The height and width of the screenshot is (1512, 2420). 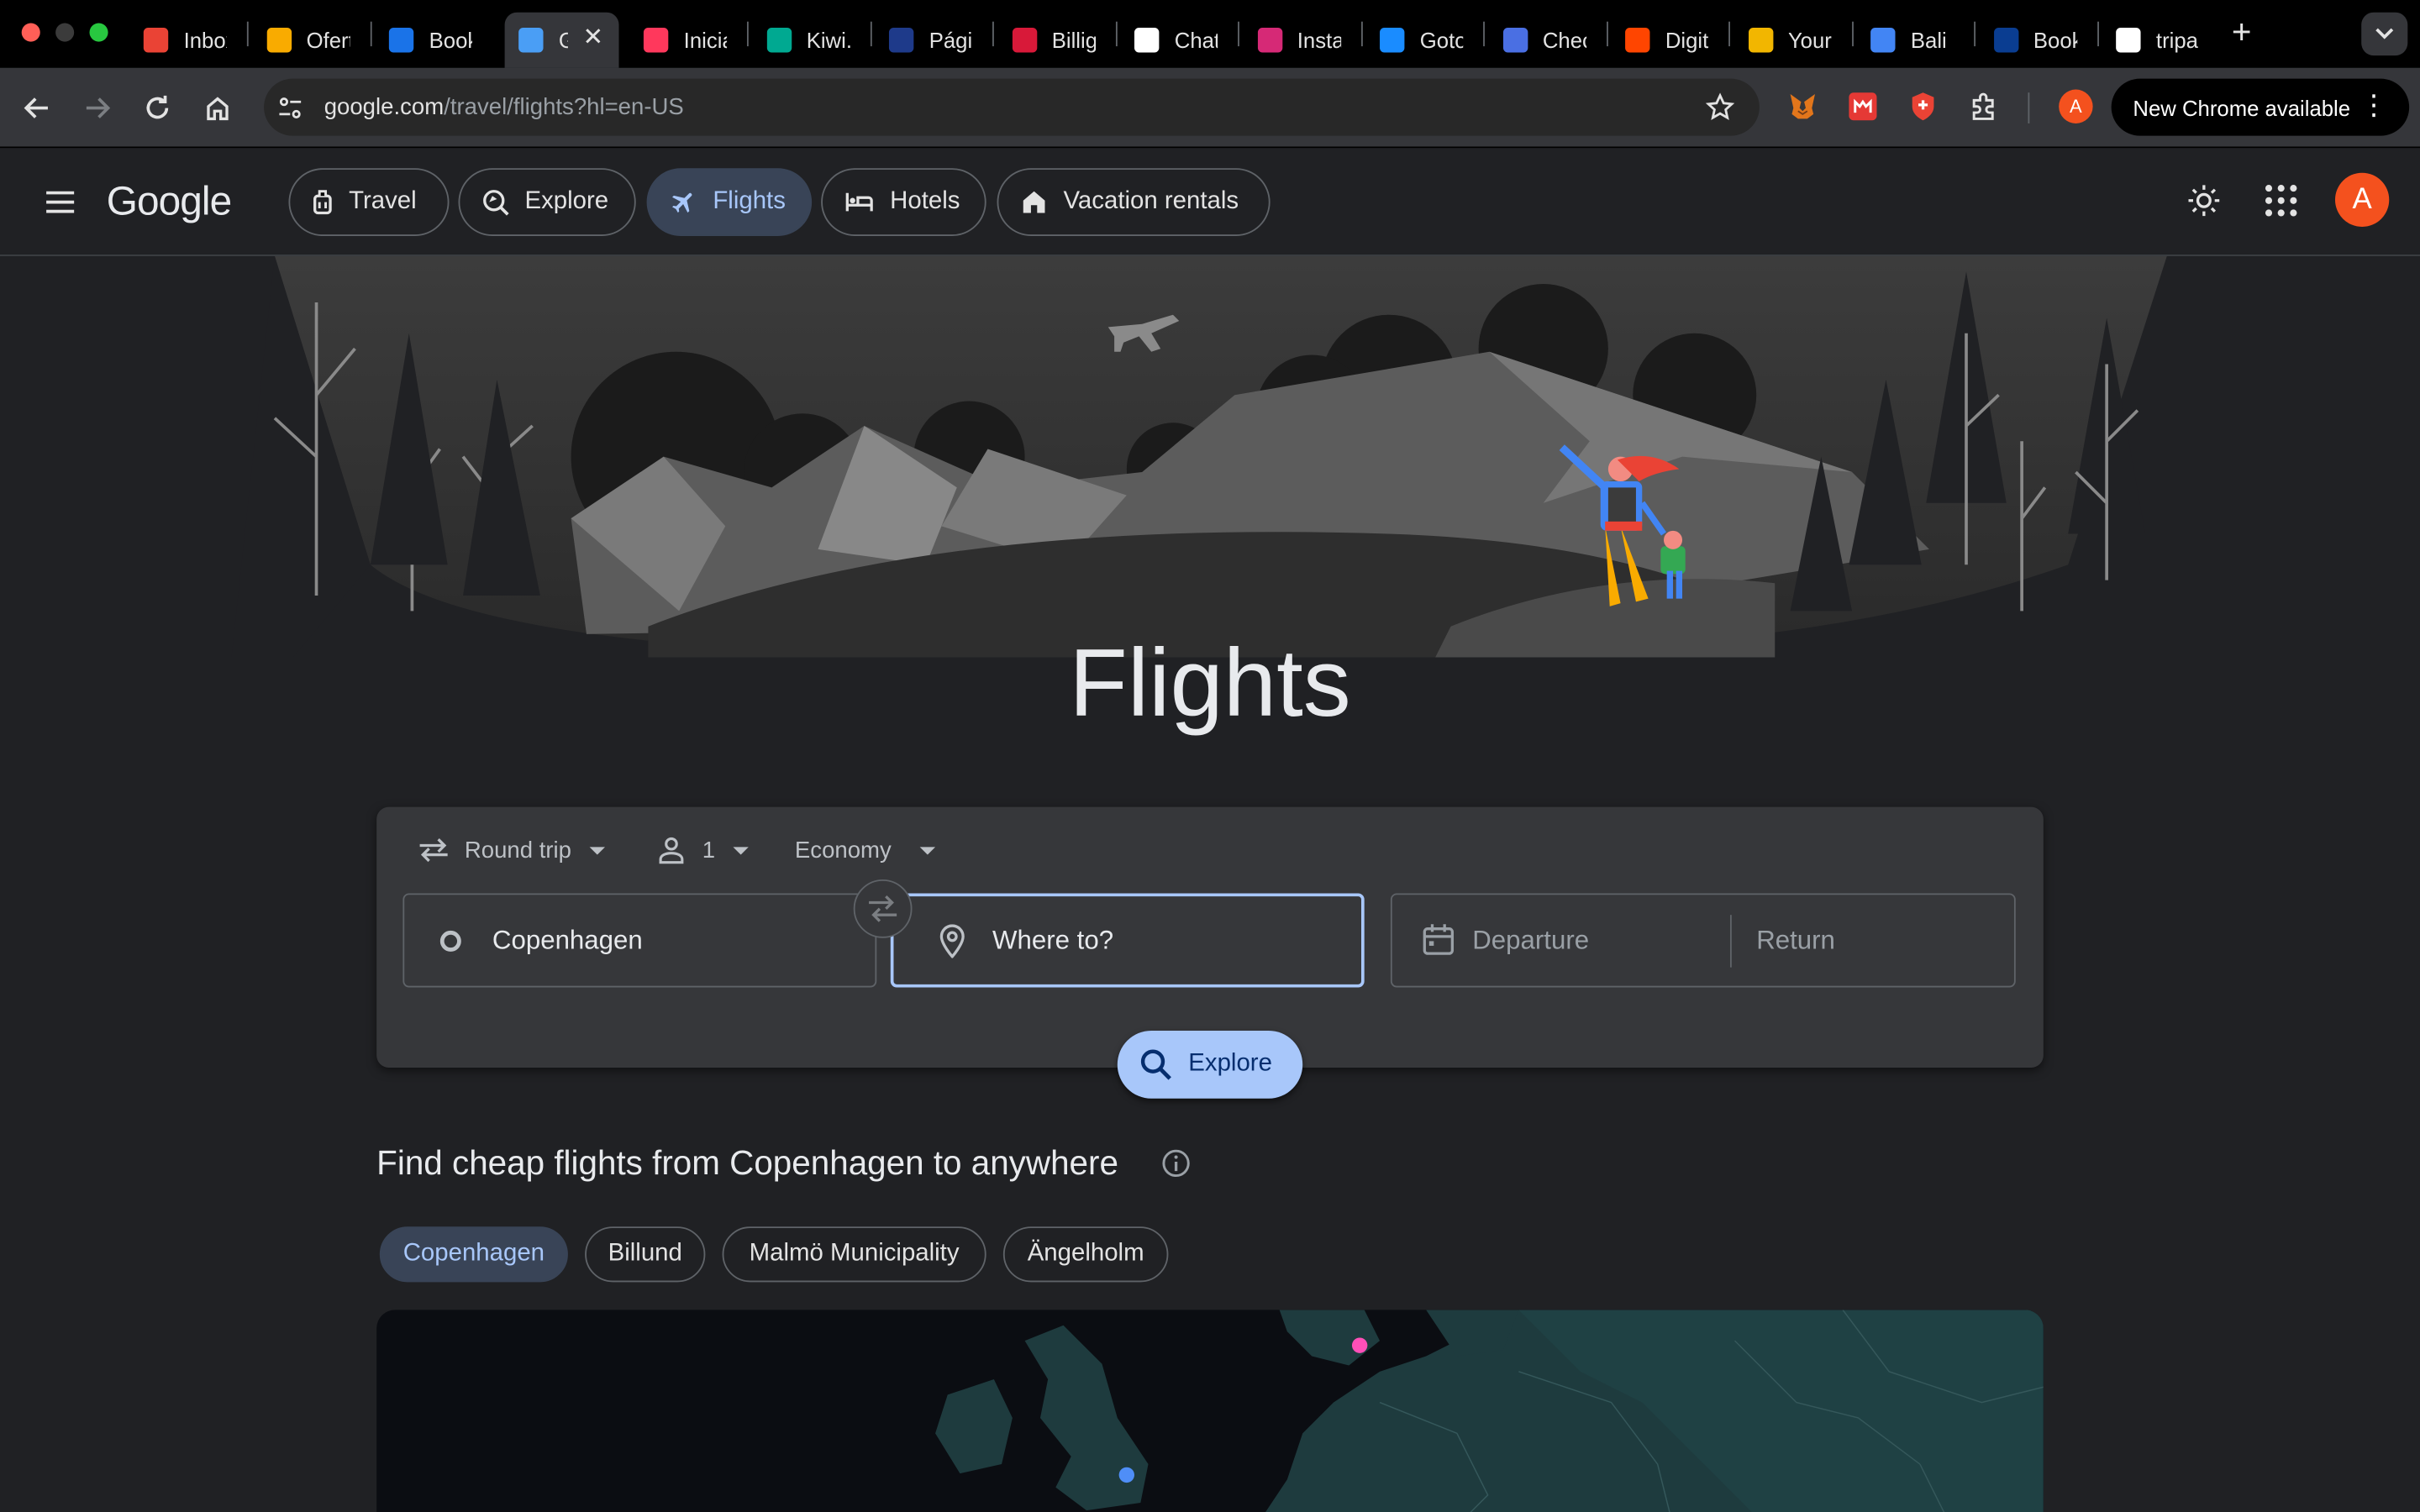 I want to click on destination-placeholder: Where to?, so click(x=1053, y=940).